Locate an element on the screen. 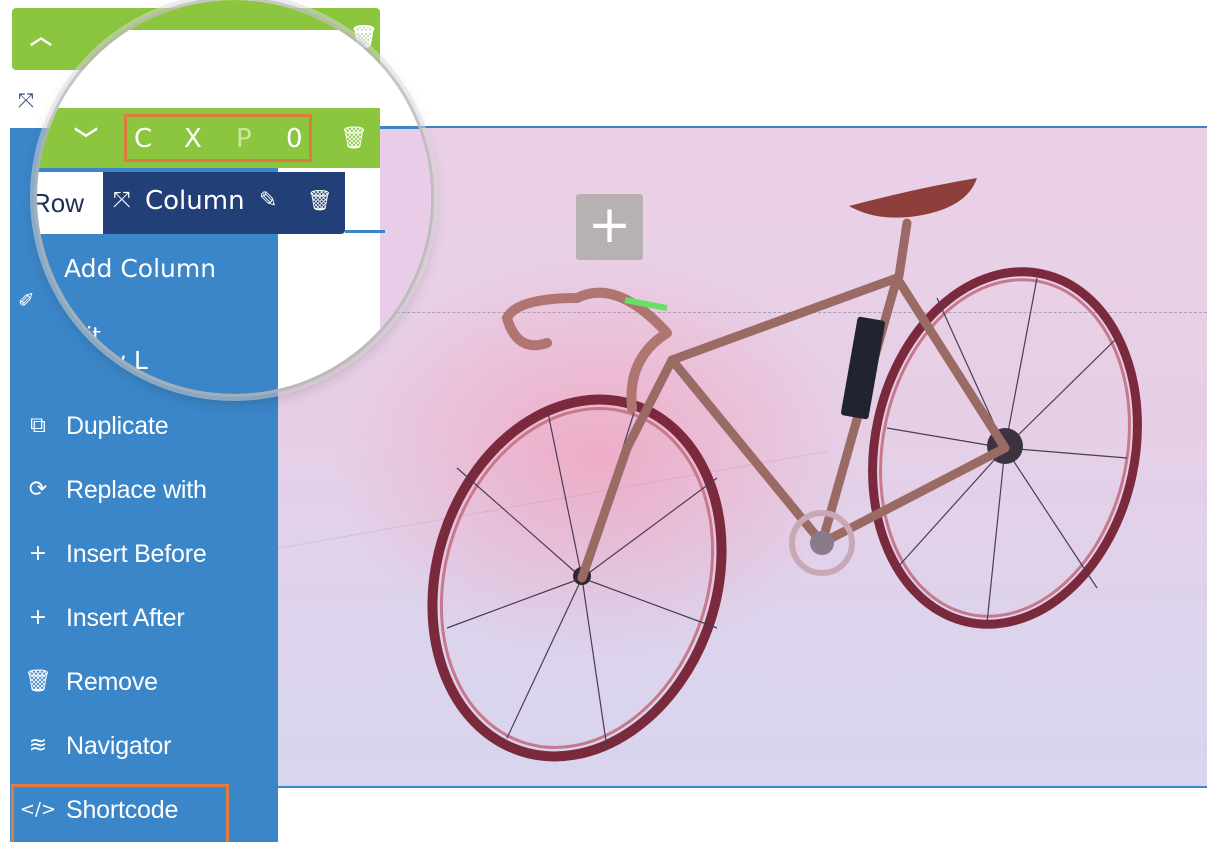 The image size is (1207, 842). column-breadcrumb-label: Column is located at coordinates (195, 201).